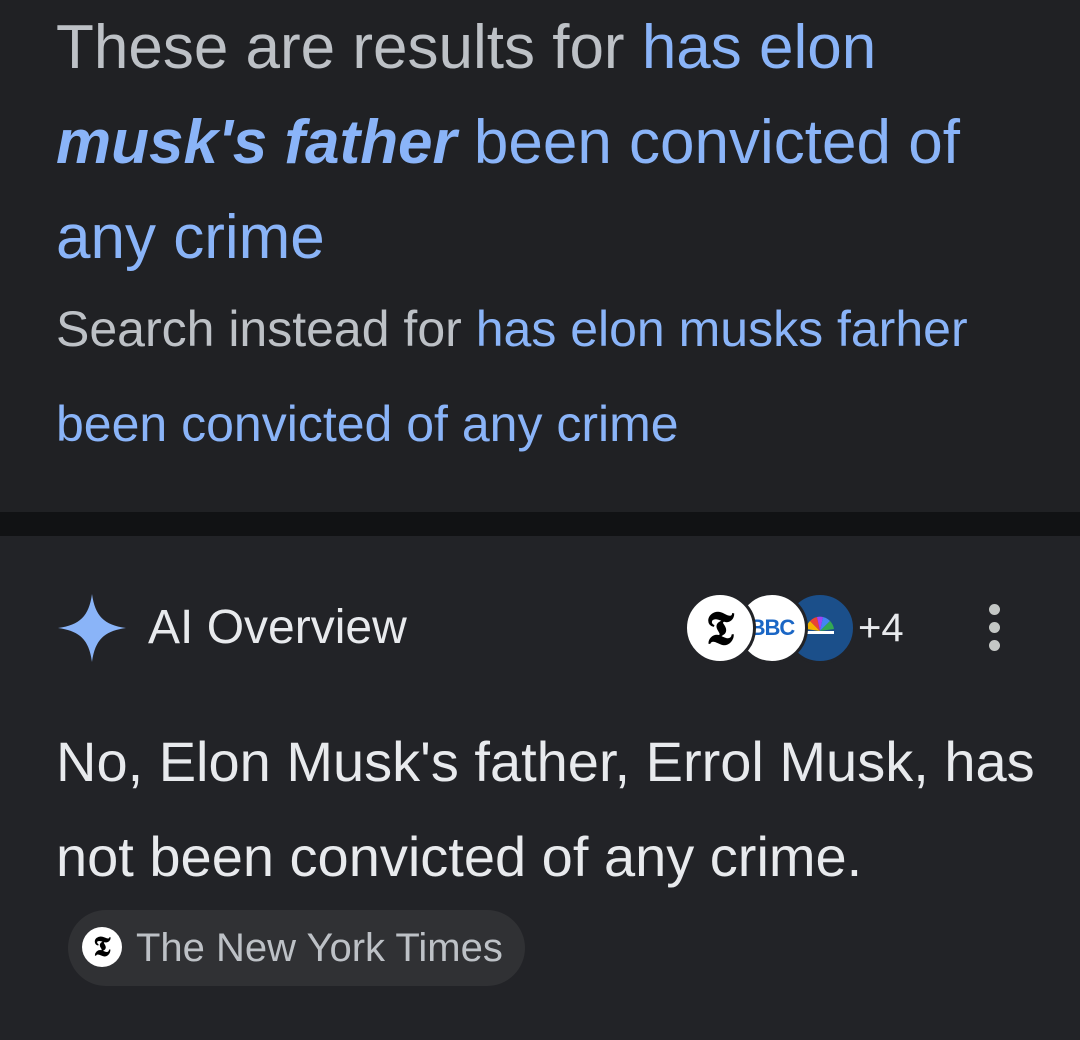 Image resolution: width=1080 pixels, height=1040 pixels. I want to click on nyt-logo-icon: 𝕿, so click(102, 947).